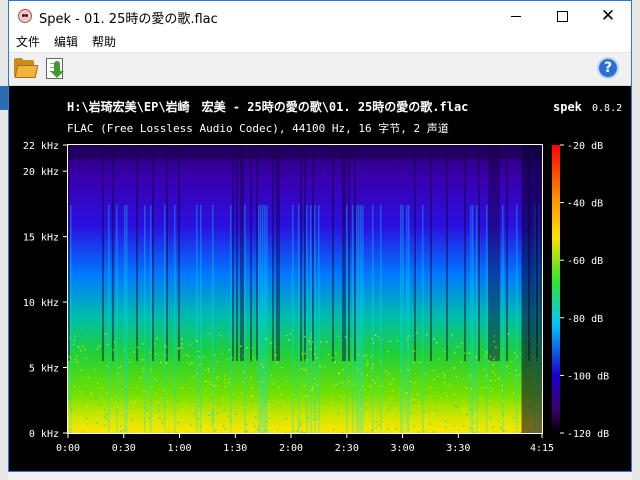 Image resolution: width=640 pixels, height=480 pixels. I want to click on time-tick-label: 1:30, so click(235, 448).